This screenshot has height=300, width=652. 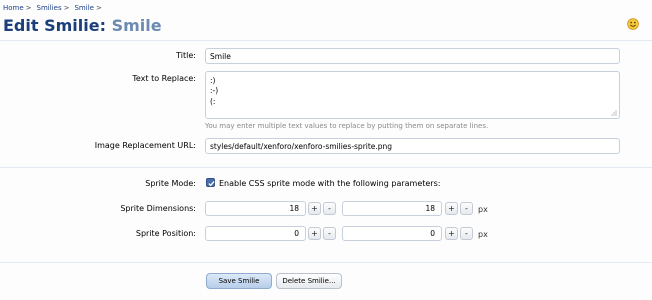 What do you see at coordinates (451, 208) in the screenshot?
I see `sprite-height-increment-button: +` at bounding box center [451, 208].